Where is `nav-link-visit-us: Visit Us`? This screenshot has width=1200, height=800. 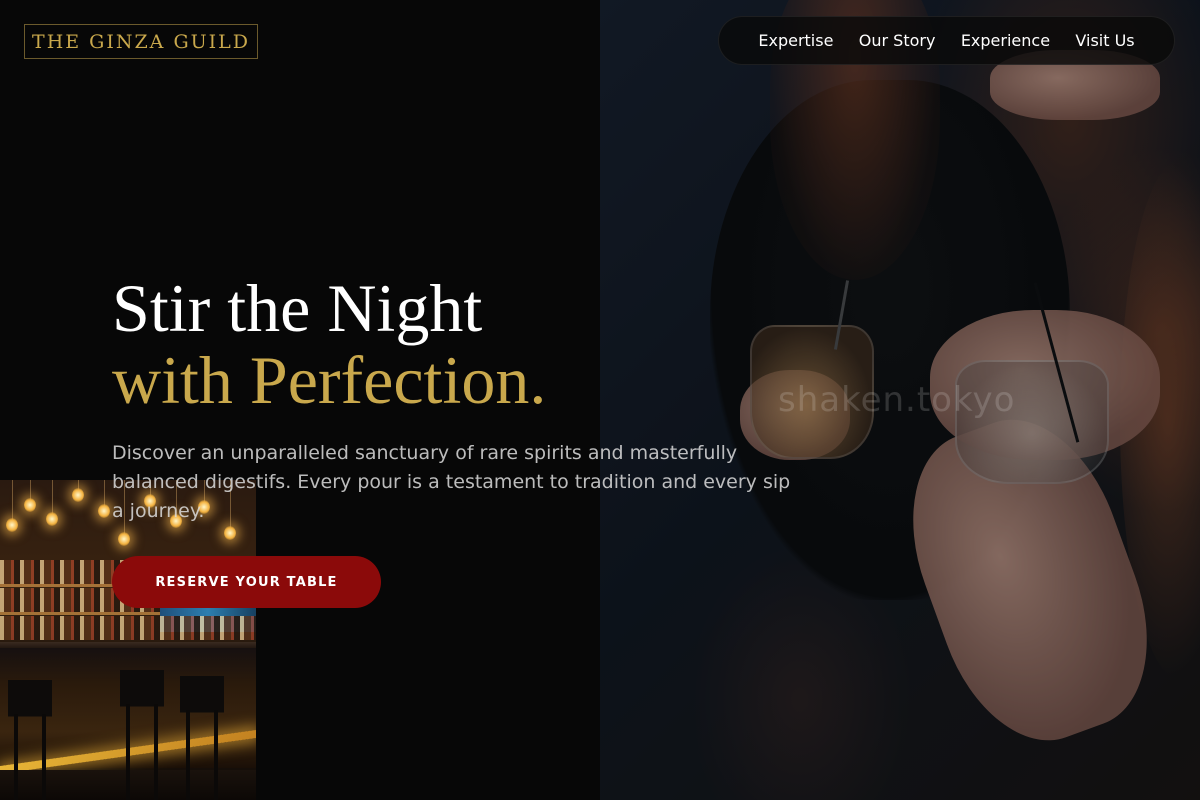 nav-link-visit-us: Visit Us is located at coordinates (1104, 40).